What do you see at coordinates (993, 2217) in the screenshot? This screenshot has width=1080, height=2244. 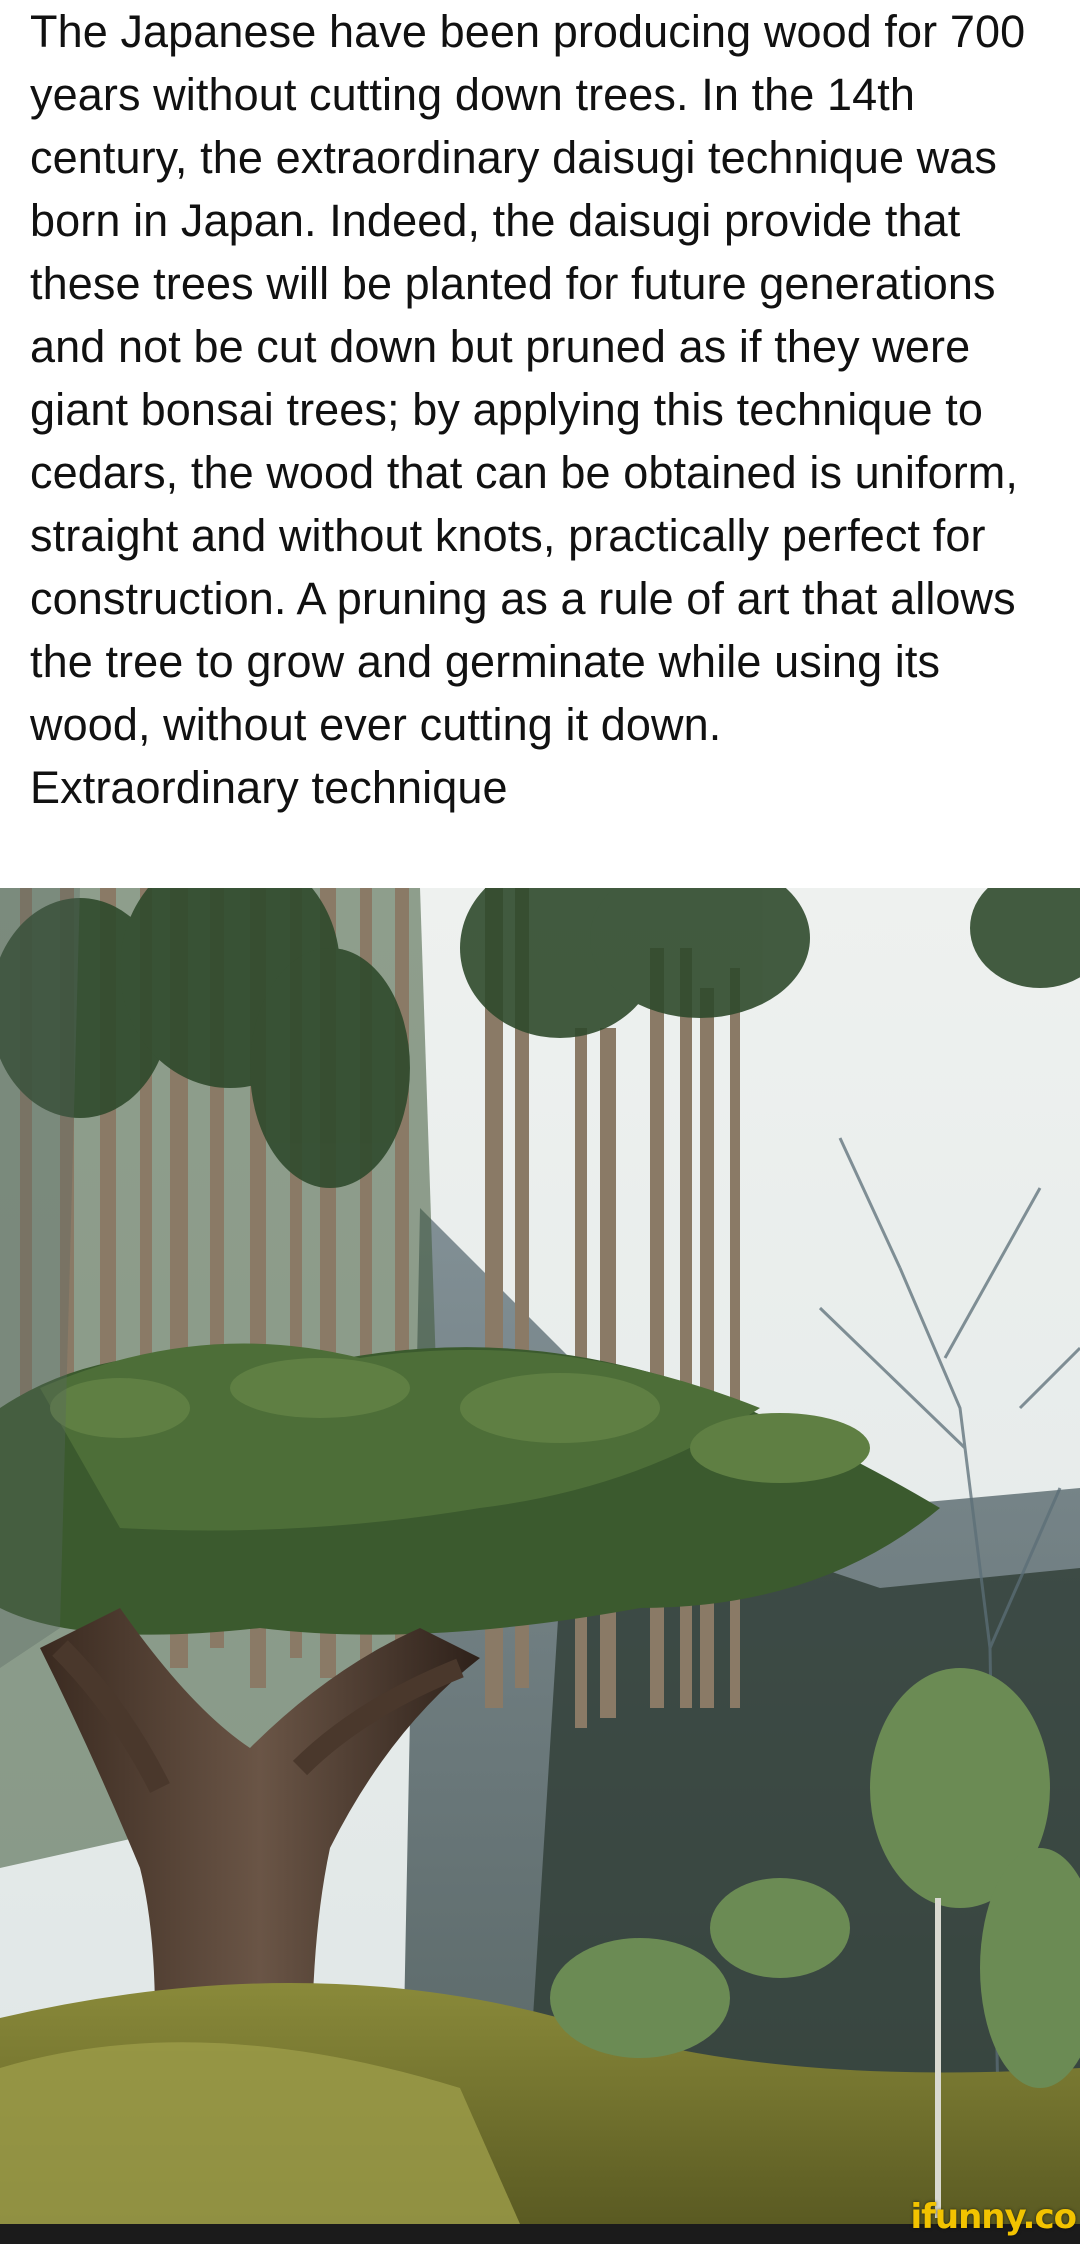 I see `ifunny-watermark-logo: ifunny.co` at bounding box center [993, 2217].